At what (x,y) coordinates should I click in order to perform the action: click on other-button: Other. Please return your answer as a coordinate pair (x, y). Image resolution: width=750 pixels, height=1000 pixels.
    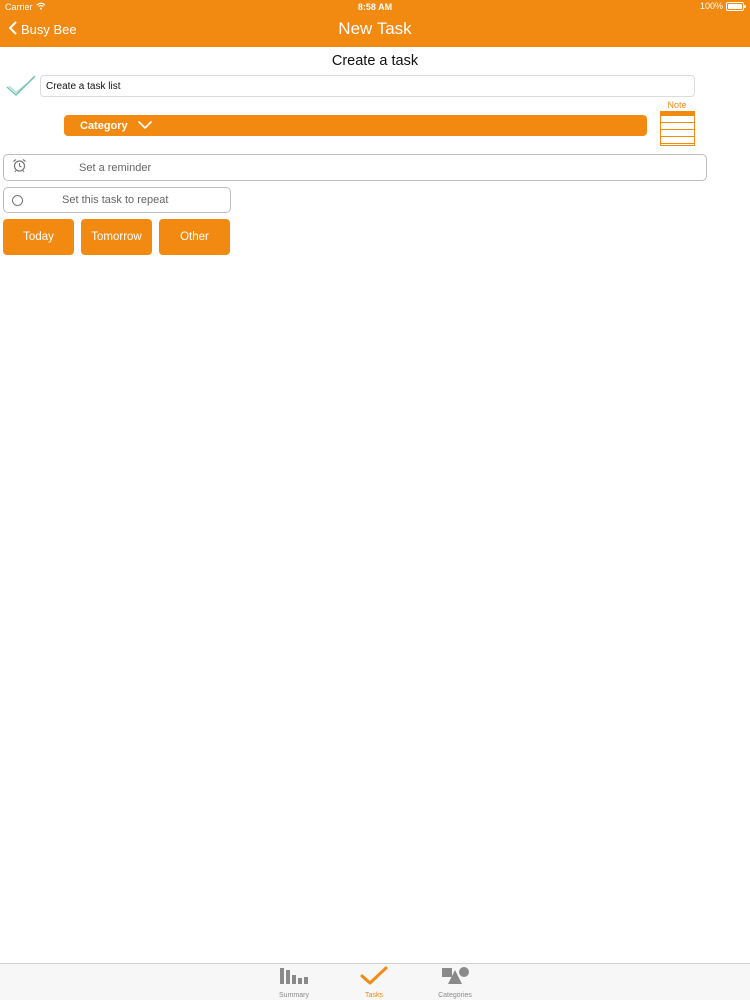
    Looking at the image, I should click on (194, 237).